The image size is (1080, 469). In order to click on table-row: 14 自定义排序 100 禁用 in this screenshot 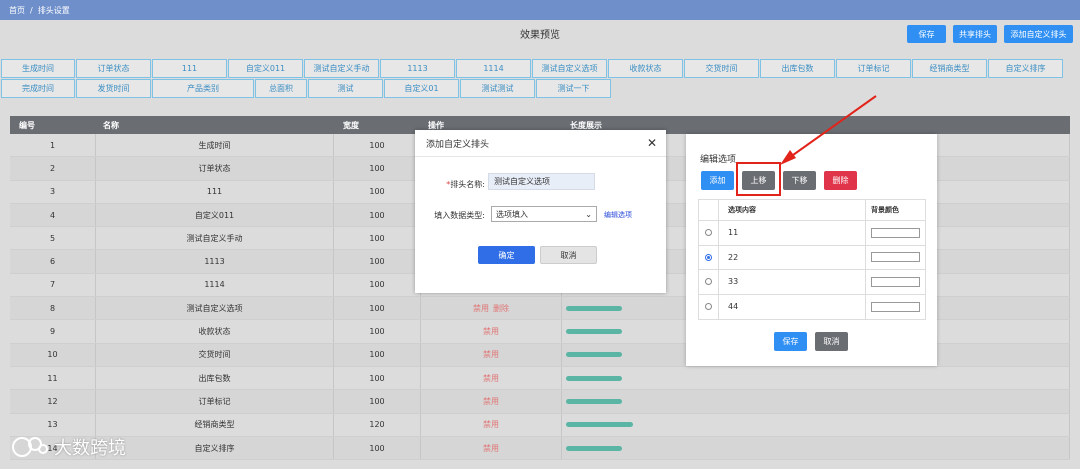, I will do `click(540, 448)`.